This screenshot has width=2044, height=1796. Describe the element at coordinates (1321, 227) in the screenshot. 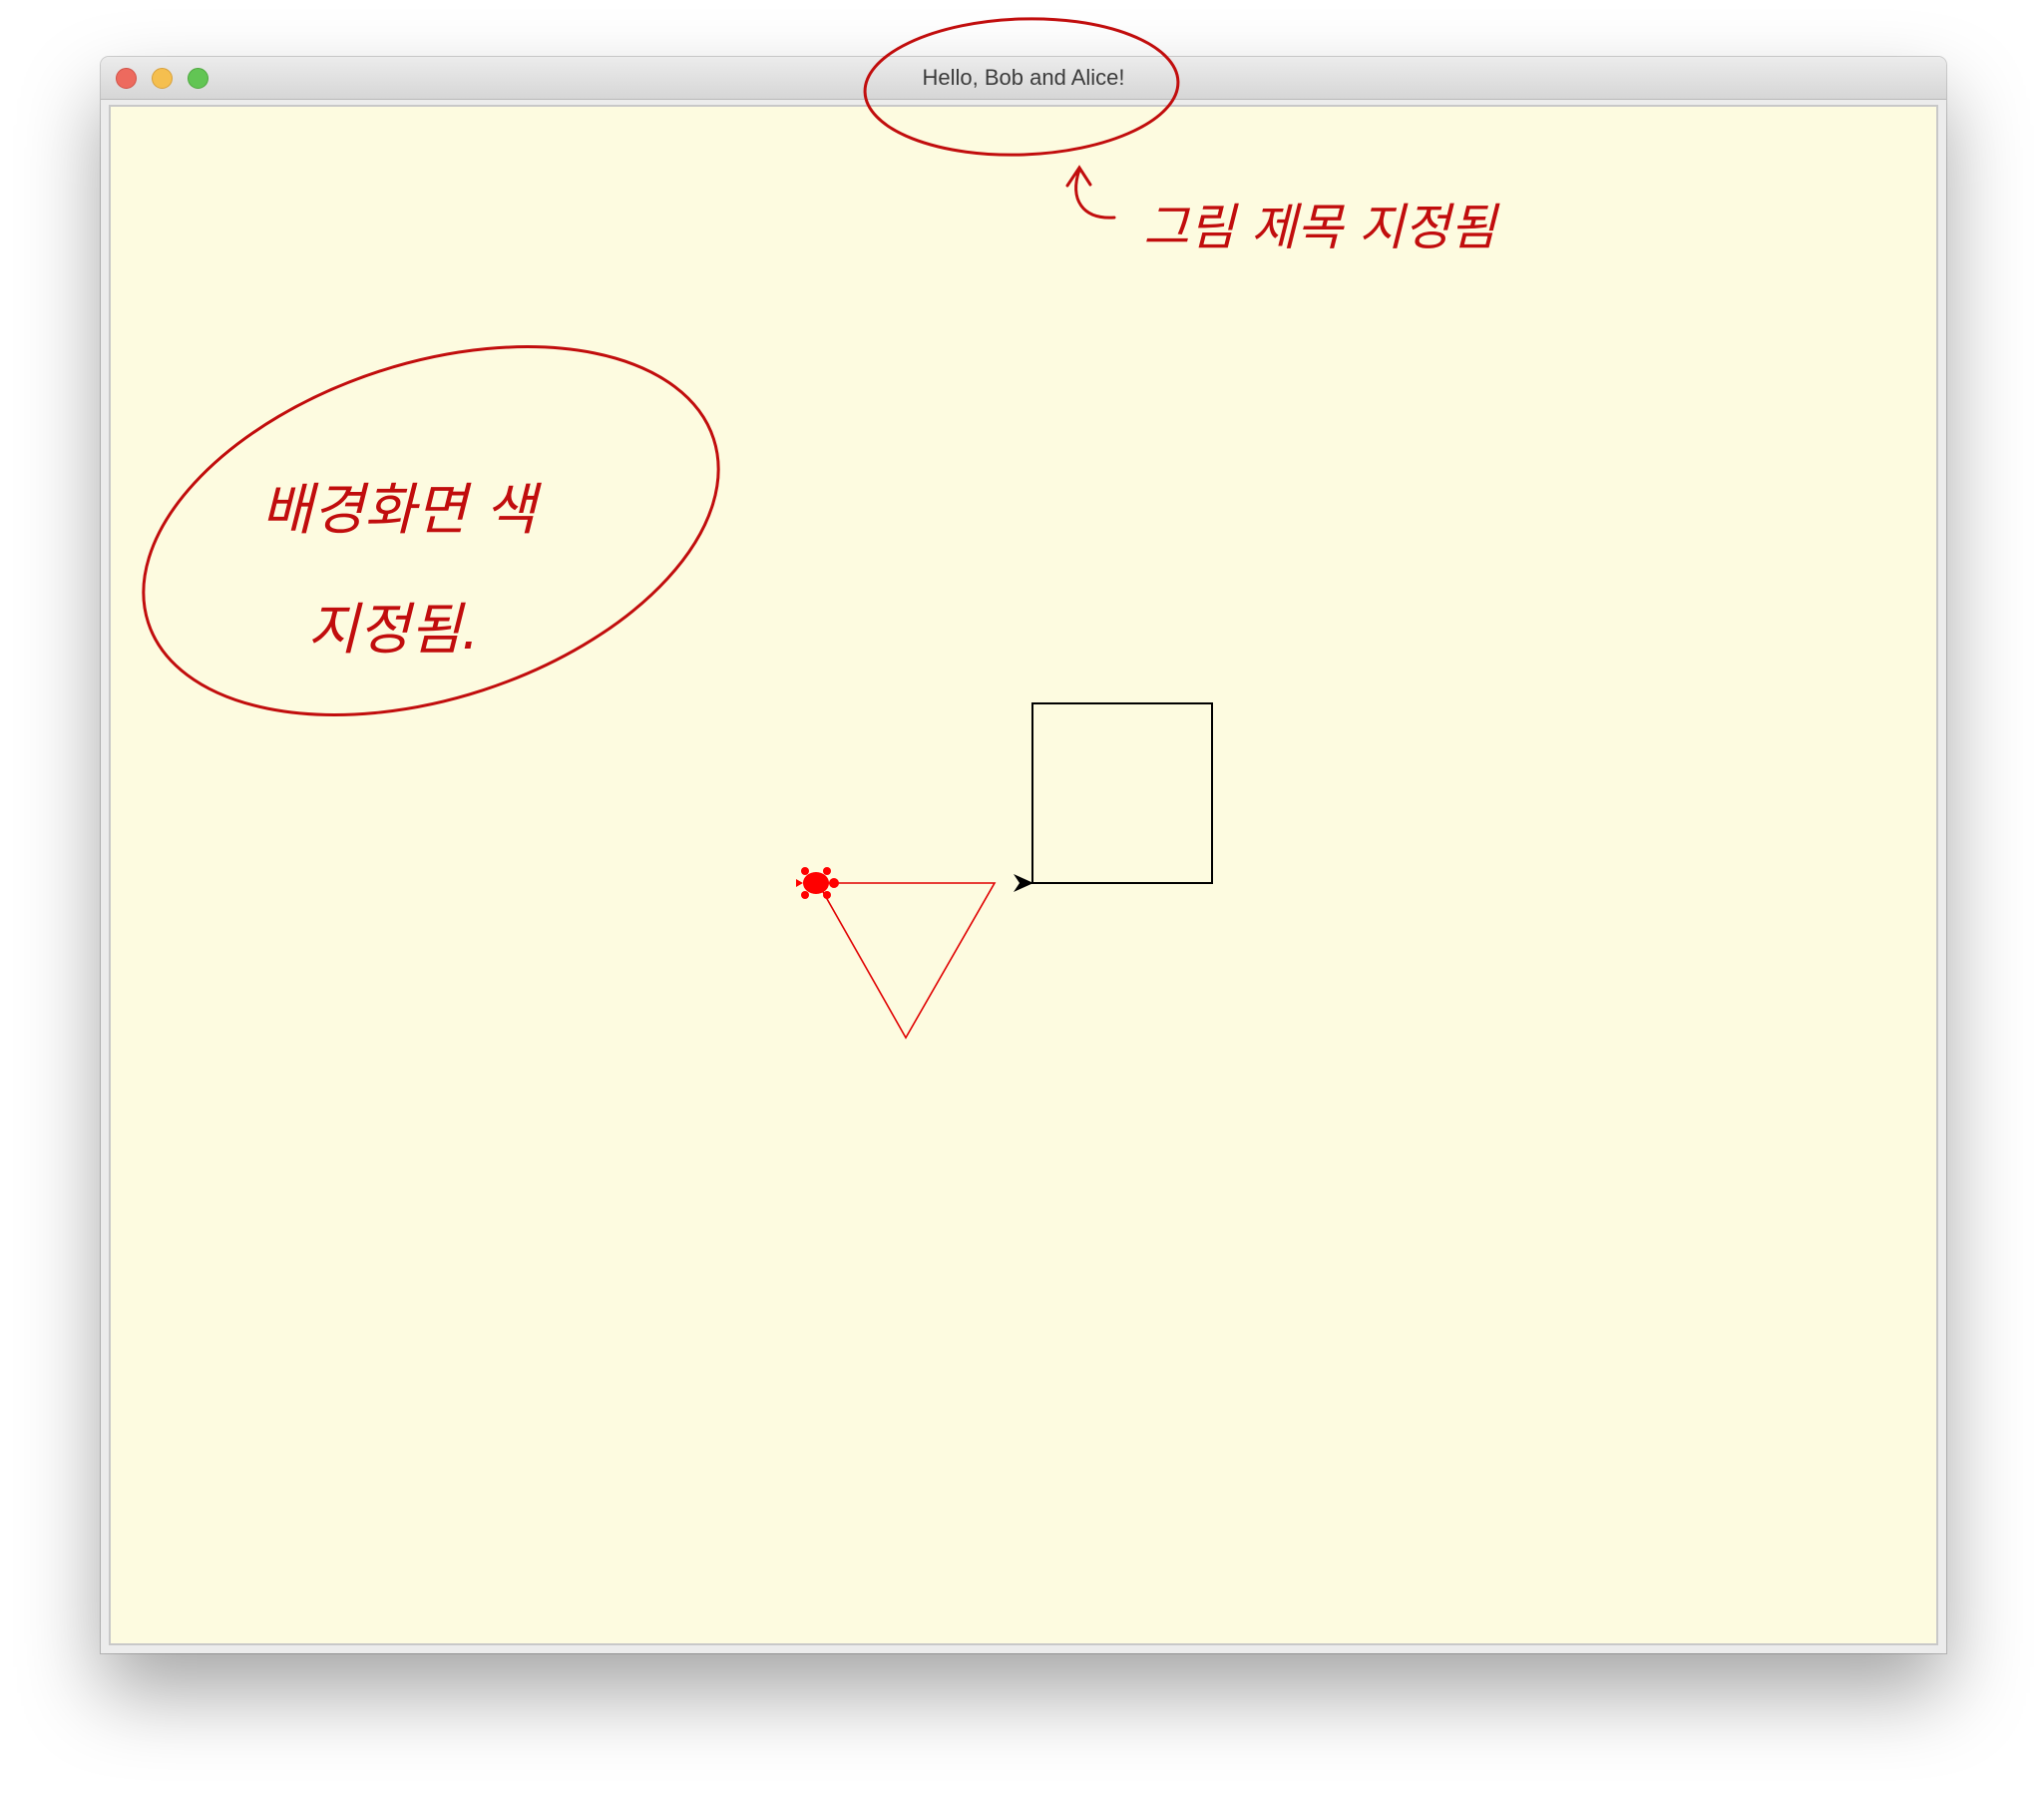

I see `title-note-text: 그림 제목 지정됨` at that location.